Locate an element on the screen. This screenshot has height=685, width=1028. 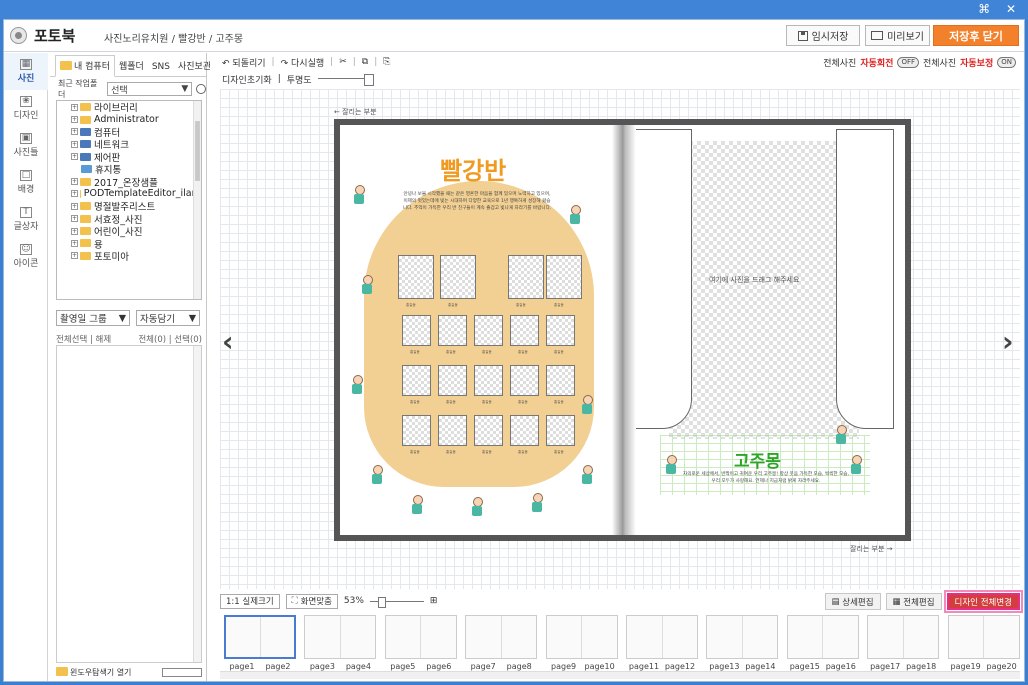
auto-correct-toggle: ON is located at coordinates (1006, 62).